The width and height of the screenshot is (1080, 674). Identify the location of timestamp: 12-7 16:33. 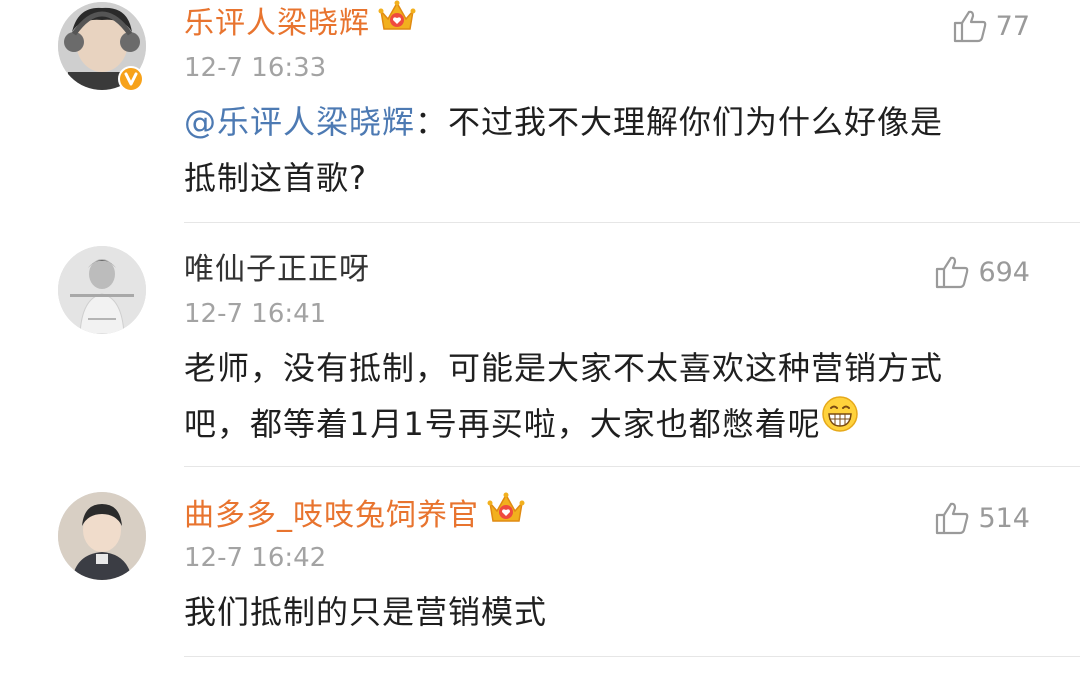
(255, 68).